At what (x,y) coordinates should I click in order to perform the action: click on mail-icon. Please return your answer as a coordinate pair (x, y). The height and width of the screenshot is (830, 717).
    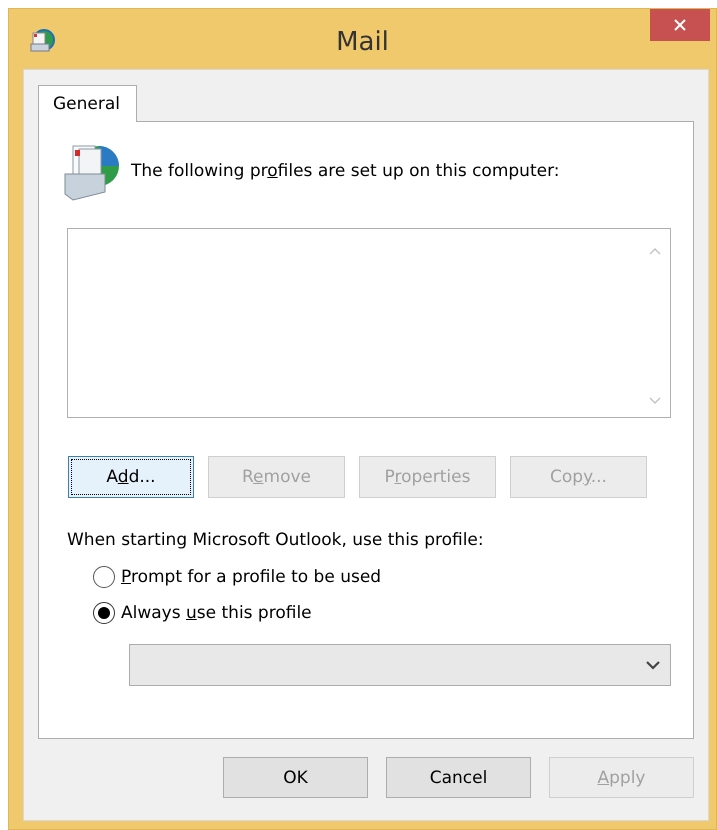
    Looking at the image, I should click on (42, 41).